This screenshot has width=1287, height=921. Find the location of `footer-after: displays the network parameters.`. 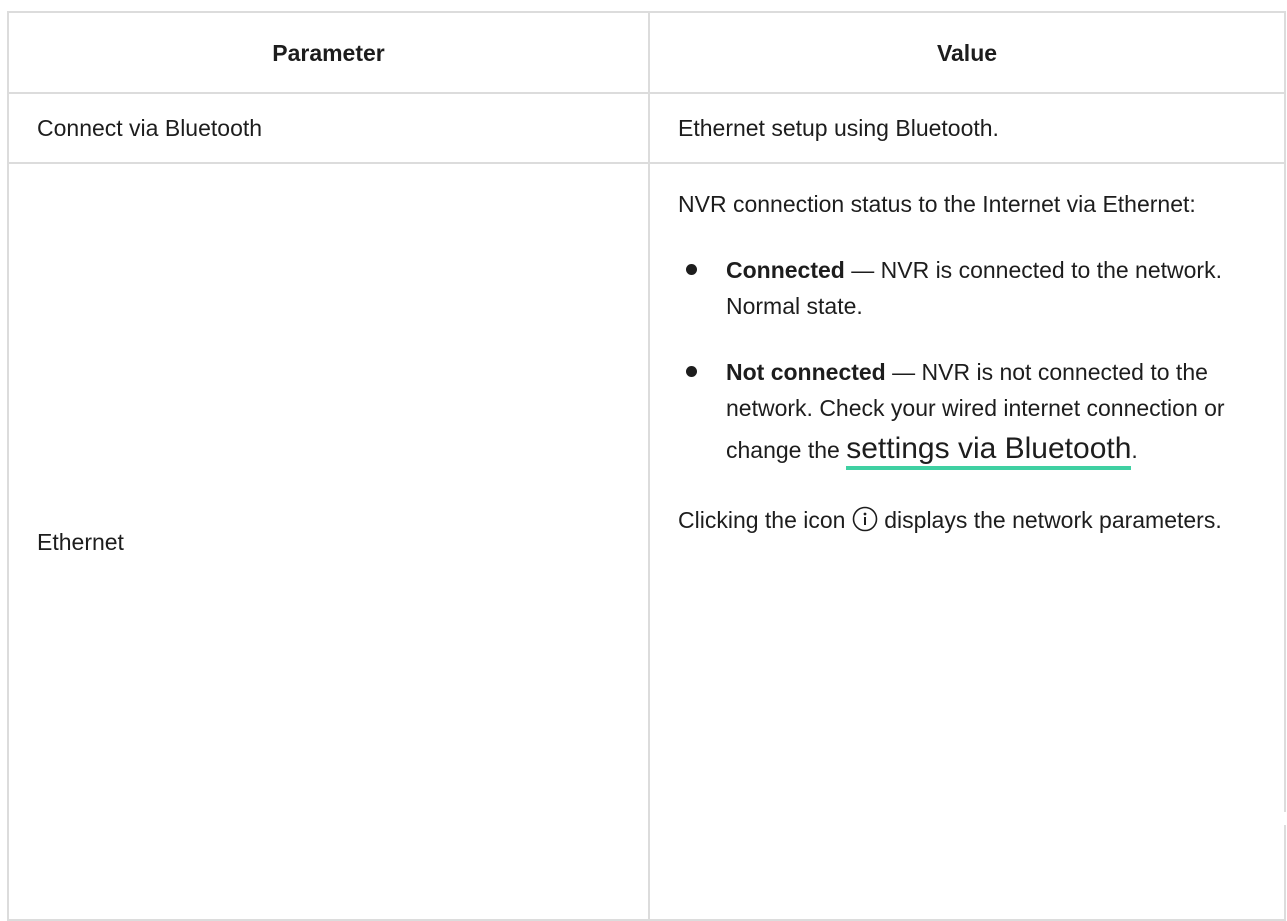

footer-after: displays the network parameters. is located at coordinates (1049, 520).